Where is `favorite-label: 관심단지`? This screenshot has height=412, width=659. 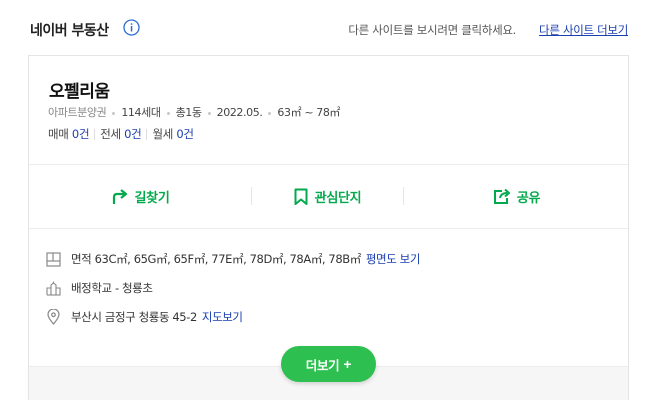 favorite-label: 관심단지 is located at coordinates (338, 198).